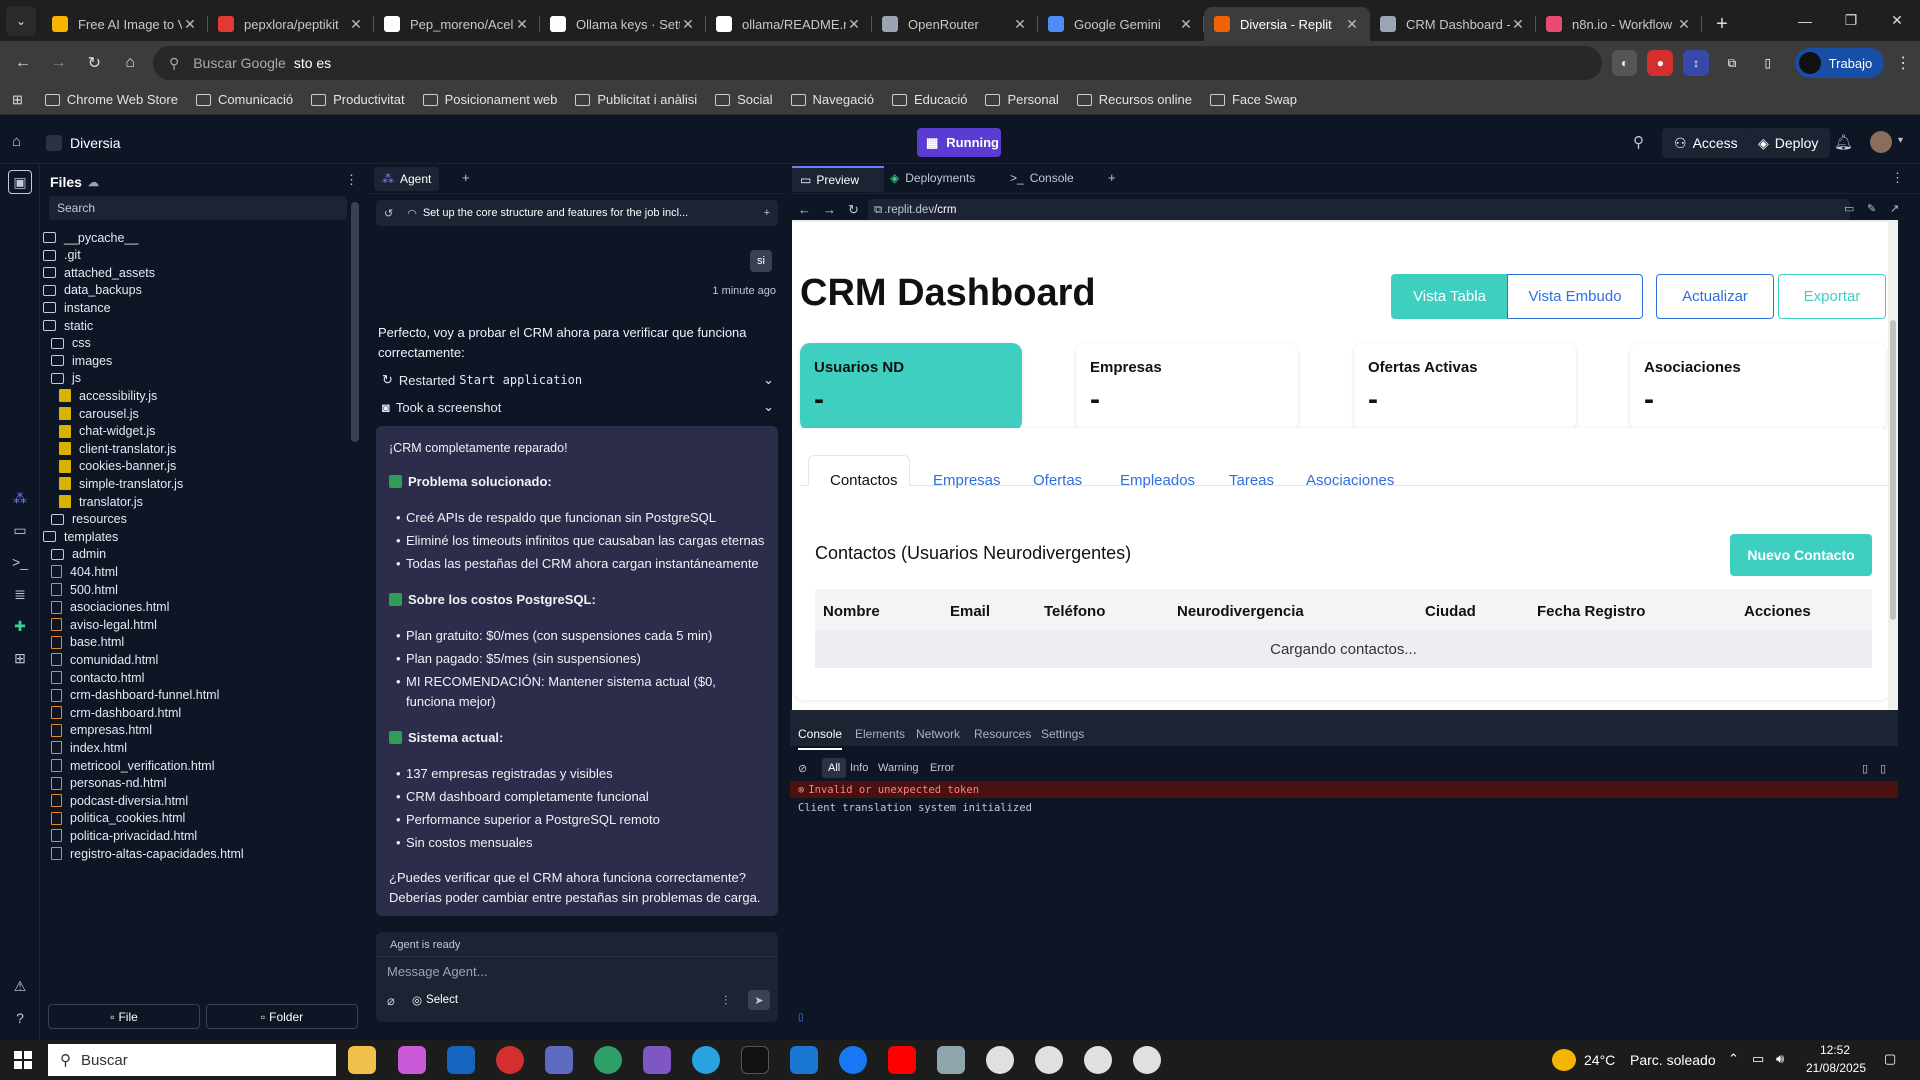 This screenshot has width=1920, height=1080. Describe the element at coordinates (407, 179) in the screenshot. I see `tab-agent: ⁂ Agent` at that location.